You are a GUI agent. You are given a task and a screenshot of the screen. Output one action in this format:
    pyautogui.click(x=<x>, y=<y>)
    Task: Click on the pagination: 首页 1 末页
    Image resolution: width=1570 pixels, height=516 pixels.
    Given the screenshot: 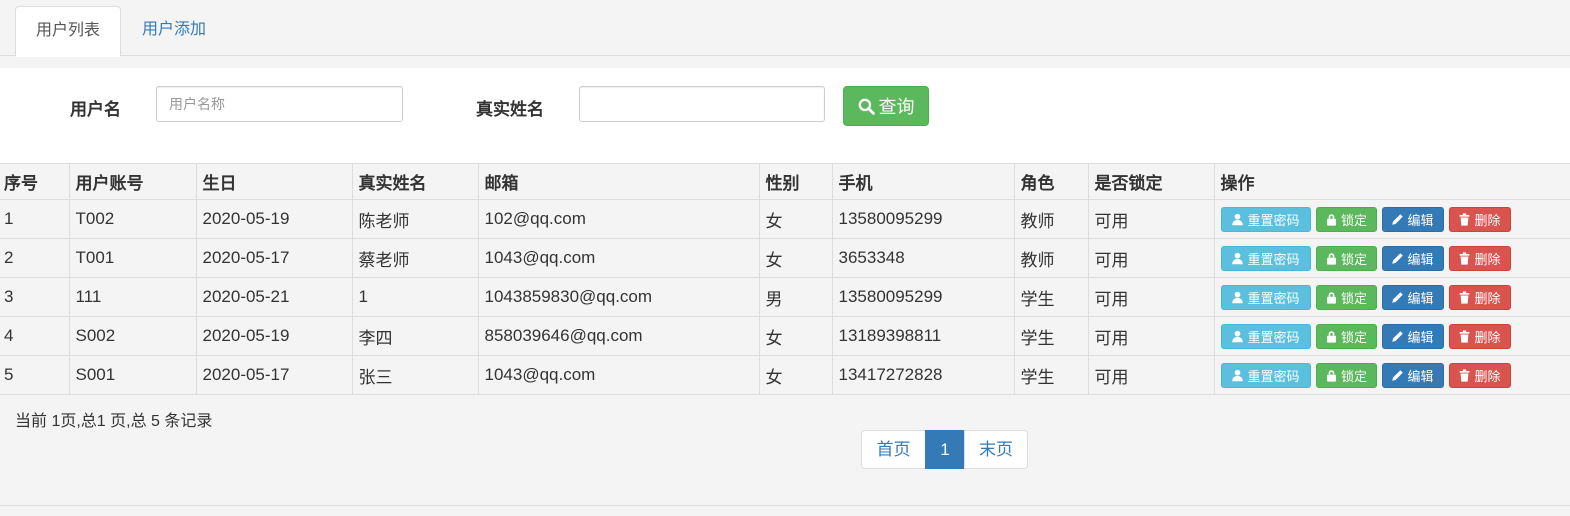 What is the action you would take?
    pyautogui.click(x=944, y=449)
    